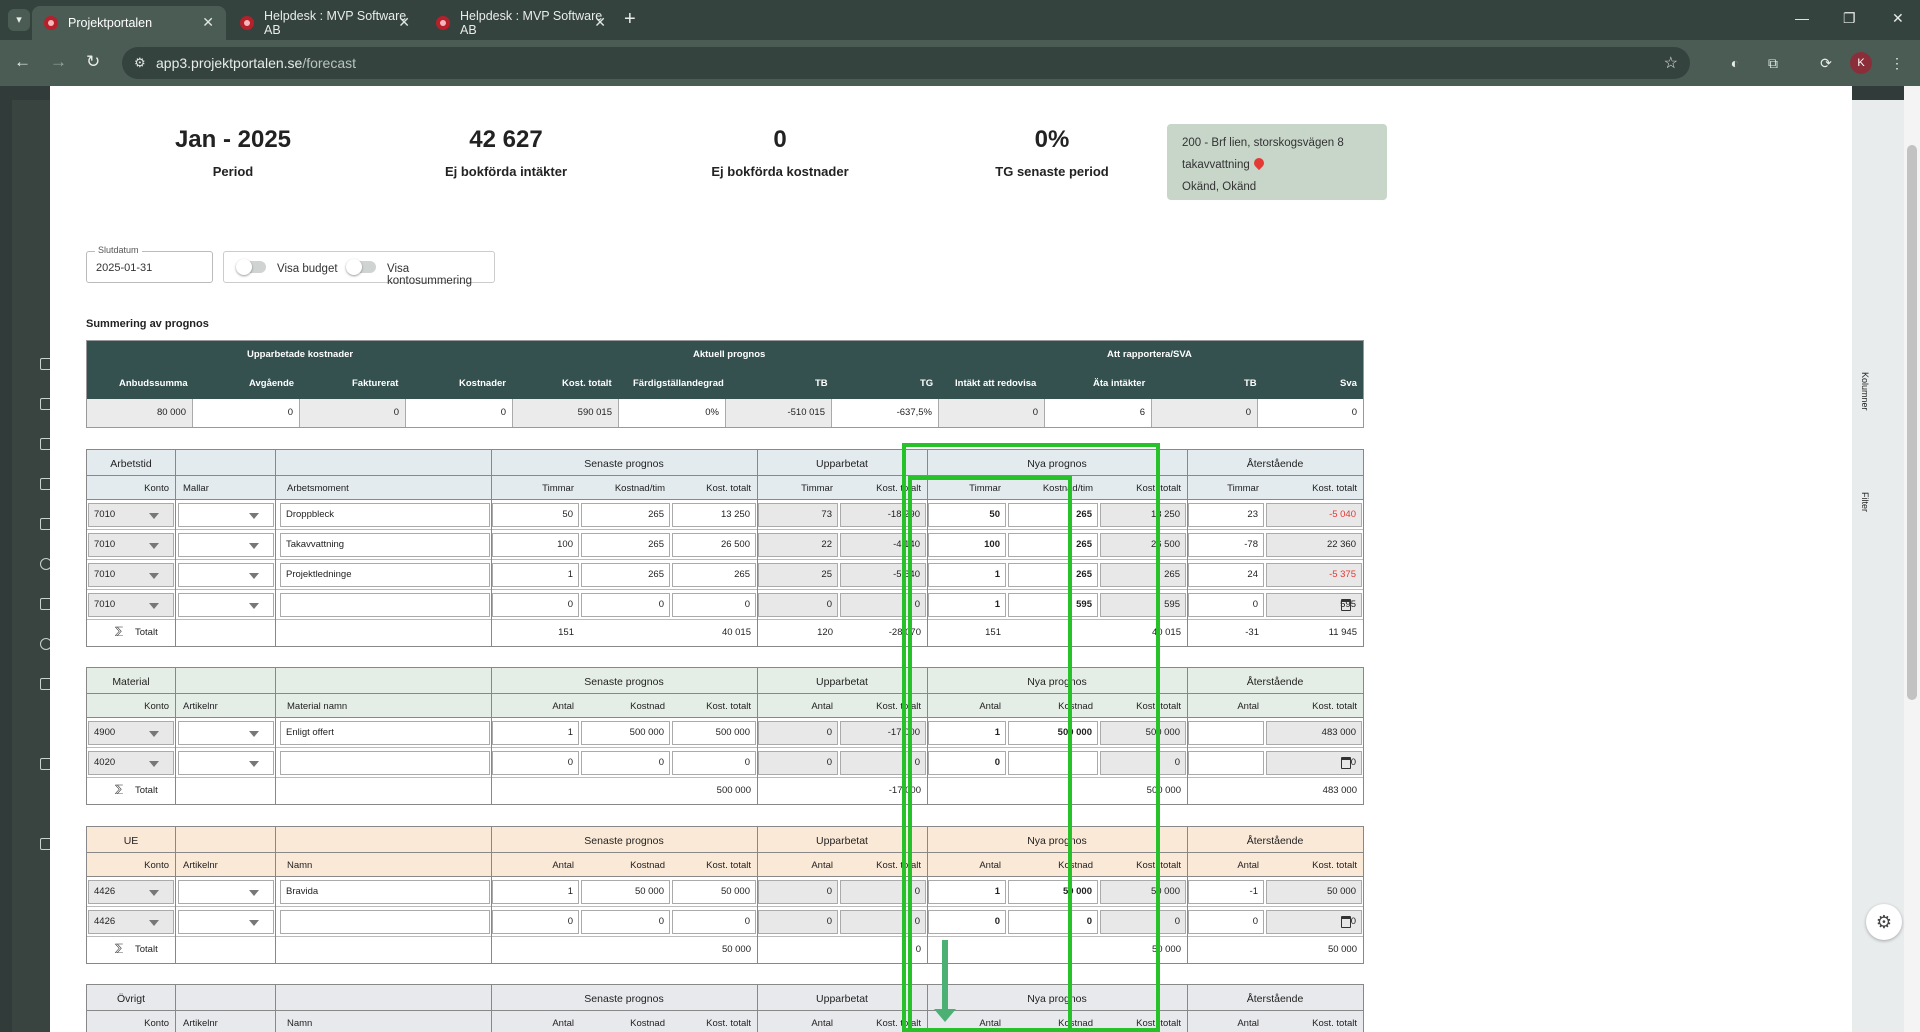 Image resolution: width=1920 pixels, height=1032 pixels. I want to click on total-value: -31, so click(1252, 632).